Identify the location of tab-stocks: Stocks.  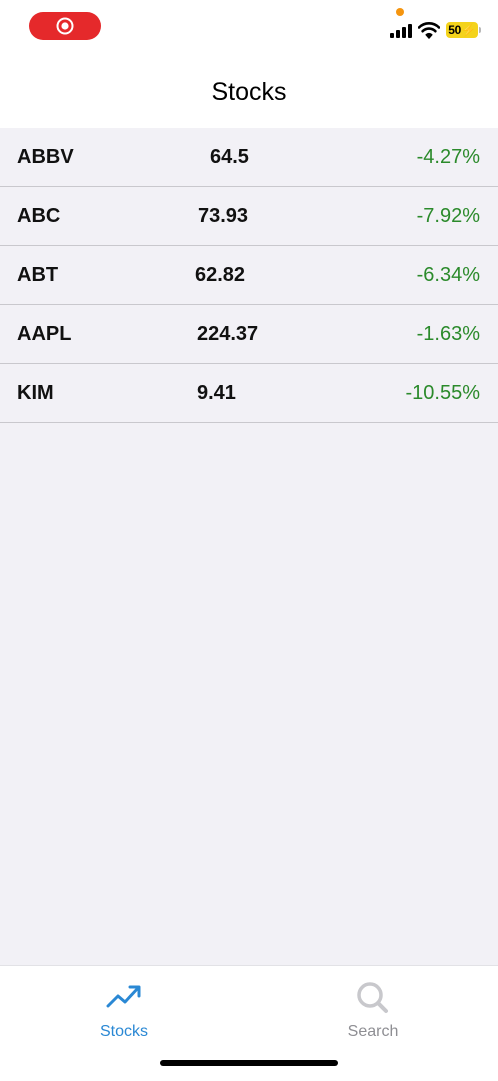
(124, 1006).